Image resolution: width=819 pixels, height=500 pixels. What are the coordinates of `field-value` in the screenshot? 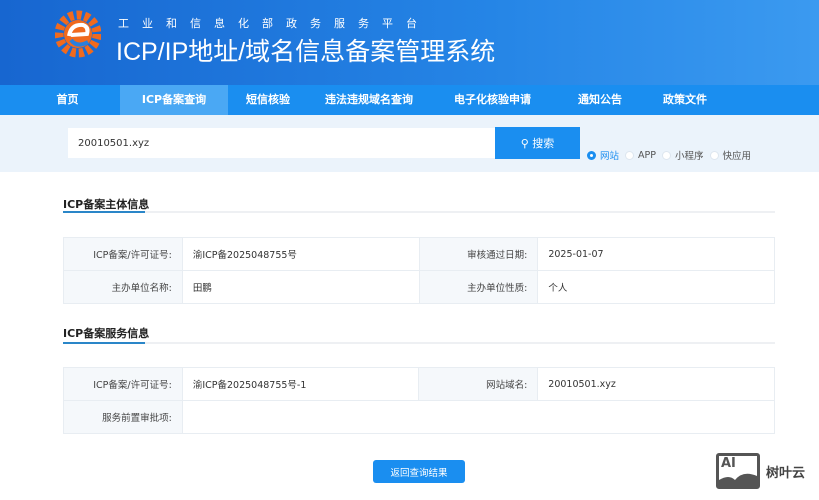 It's located at (478, 417).